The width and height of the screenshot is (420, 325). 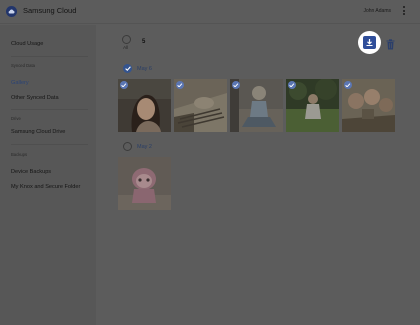 What do you see at coordinates (27, 44) in the screenshot?
I see `sidebar-item-cloud-usage: Cloud Usage` at bounding box center [27, 44].